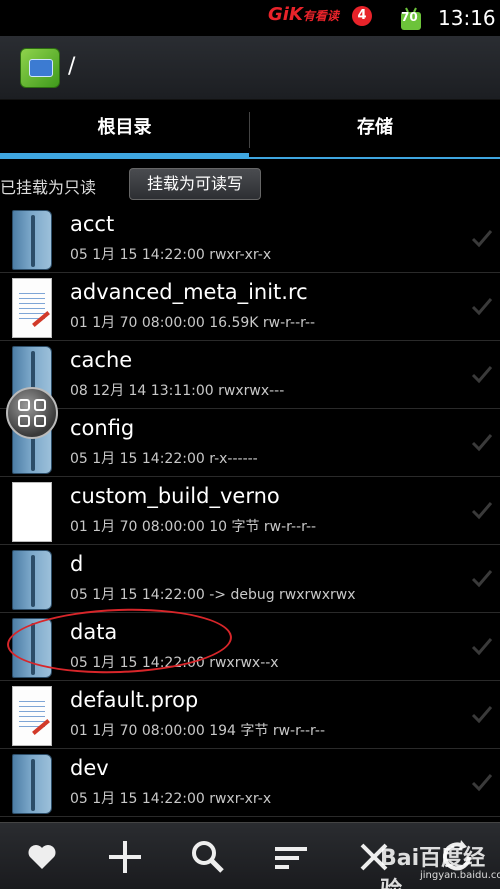 The height and width of the screenshot is (889, 500). Describe the element at coordinates (250, 18) in the screenshot. I see `status-bar: GiK有看读 4 70 13:16` at that location.